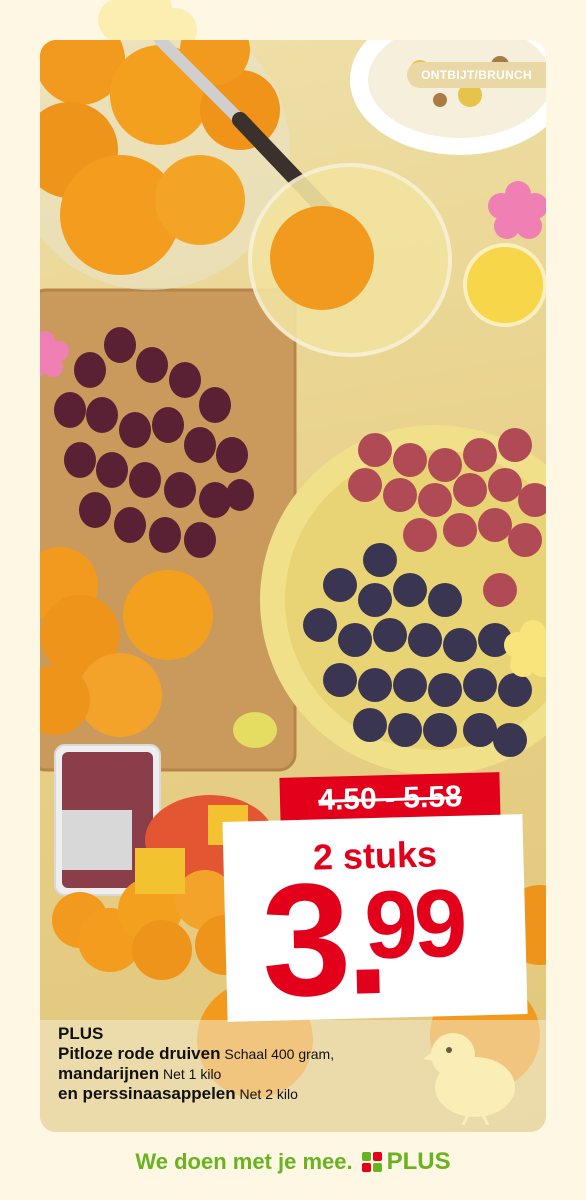  What do you see at coordinates (81, 1033) in the screenshot?
I see `product-brand: PLUS` at bounding box center [81, 1033].